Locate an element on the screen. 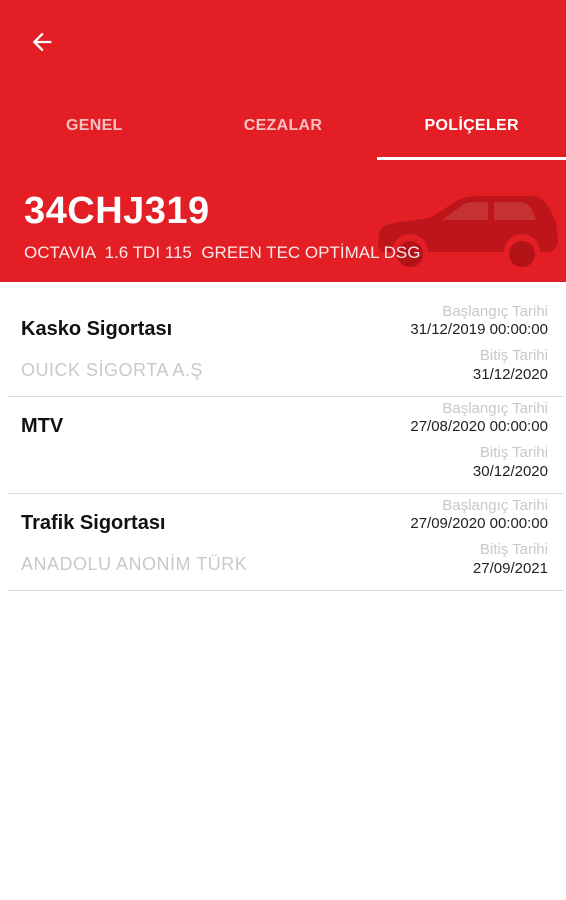  start-date-value: 27/09/2020 00:00:00 is located at coordinates (479, 523).